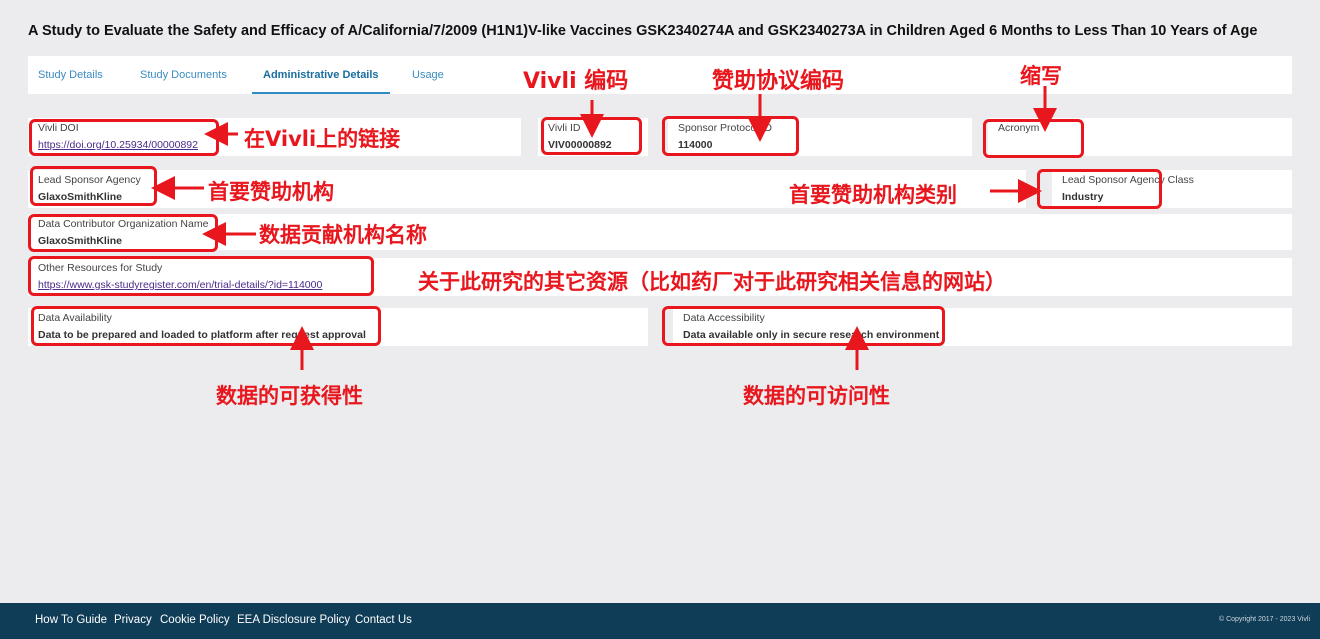 The height and width of the screenshot is (639, 1320). Describe the element at coordinates (428, 75) in the screenshot. I see `tab-usage: Usage` at that location.